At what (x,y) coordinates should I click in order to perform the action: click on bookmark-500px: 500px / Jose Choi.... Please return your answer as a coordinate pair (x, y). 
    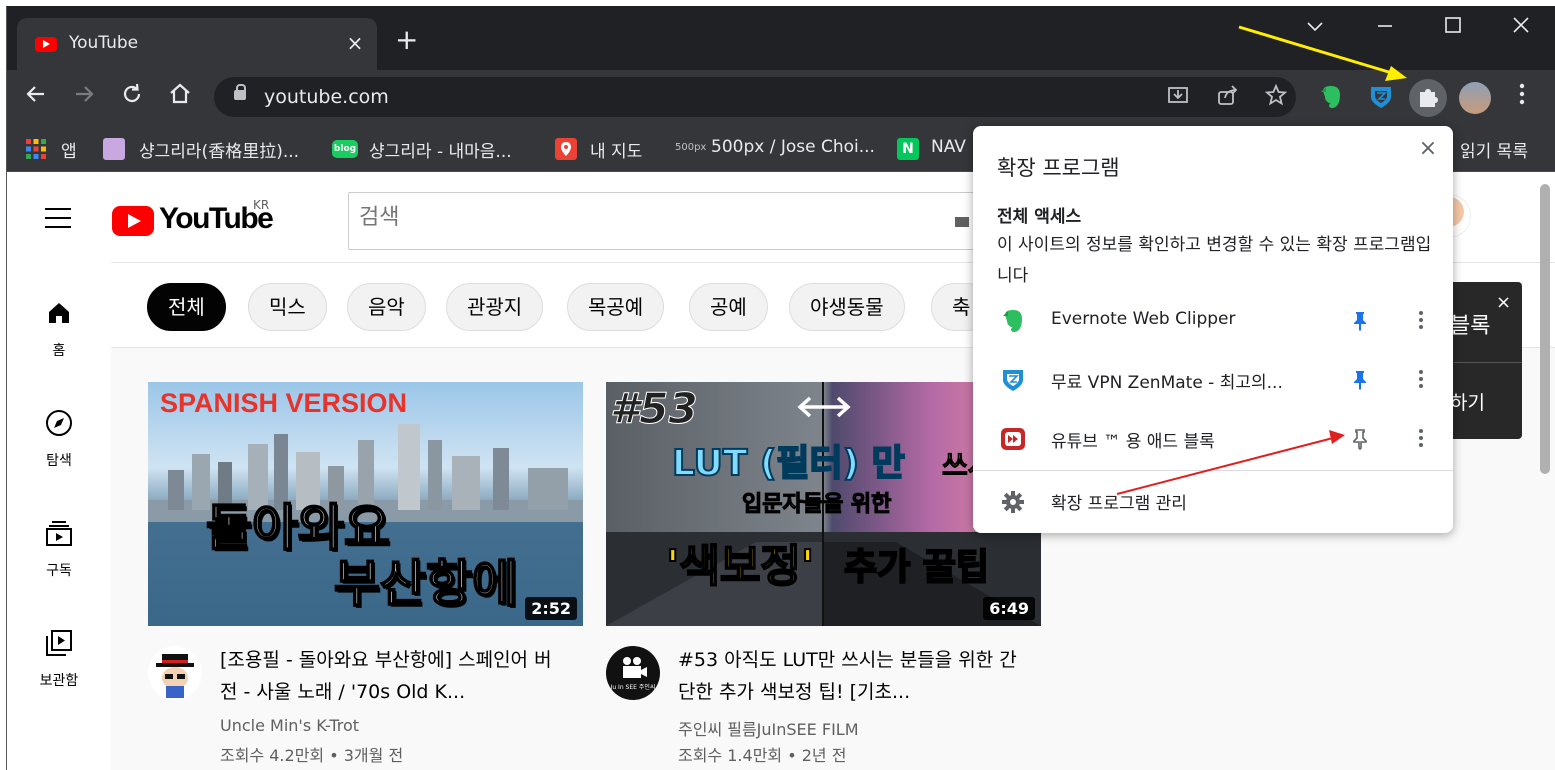
    Looking at the image, I should click on (793, 147).